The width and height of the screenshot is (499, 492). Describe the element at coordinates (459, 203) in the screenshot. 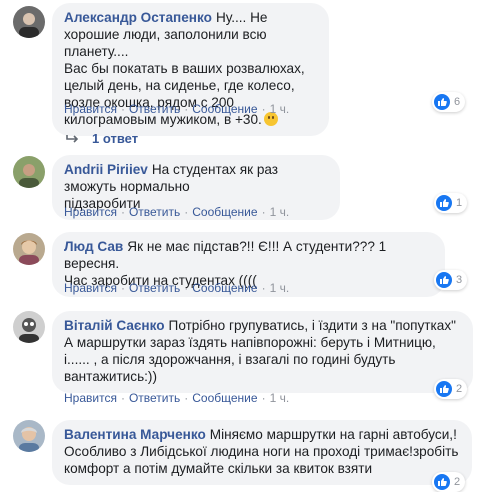

I see `reaction-number: 1` at that location.